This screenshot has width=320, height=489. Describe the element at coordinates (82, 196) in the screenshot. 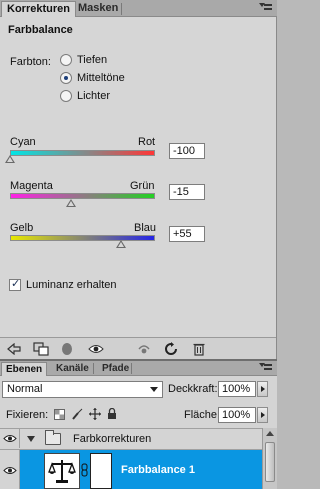

I see `magenta-green-slider-track` at that location.